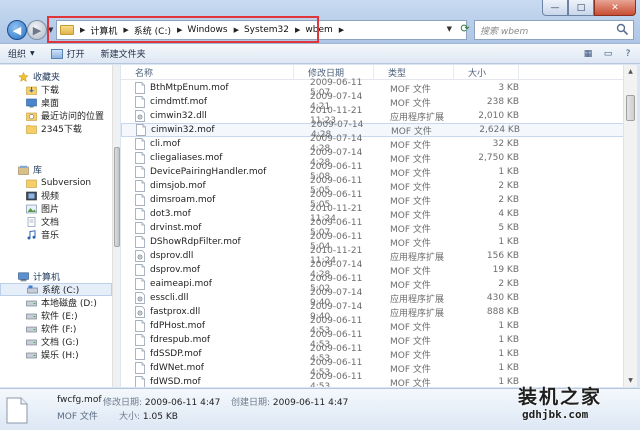 The height and width of the screenshot is (430, 640). What do you see at coordinates (375, 144) in the screenshot?
I see `table-row: cli.mof 2009-07-14 4:28 MOF 文件 32 KB` at bounding box center [375, 144].